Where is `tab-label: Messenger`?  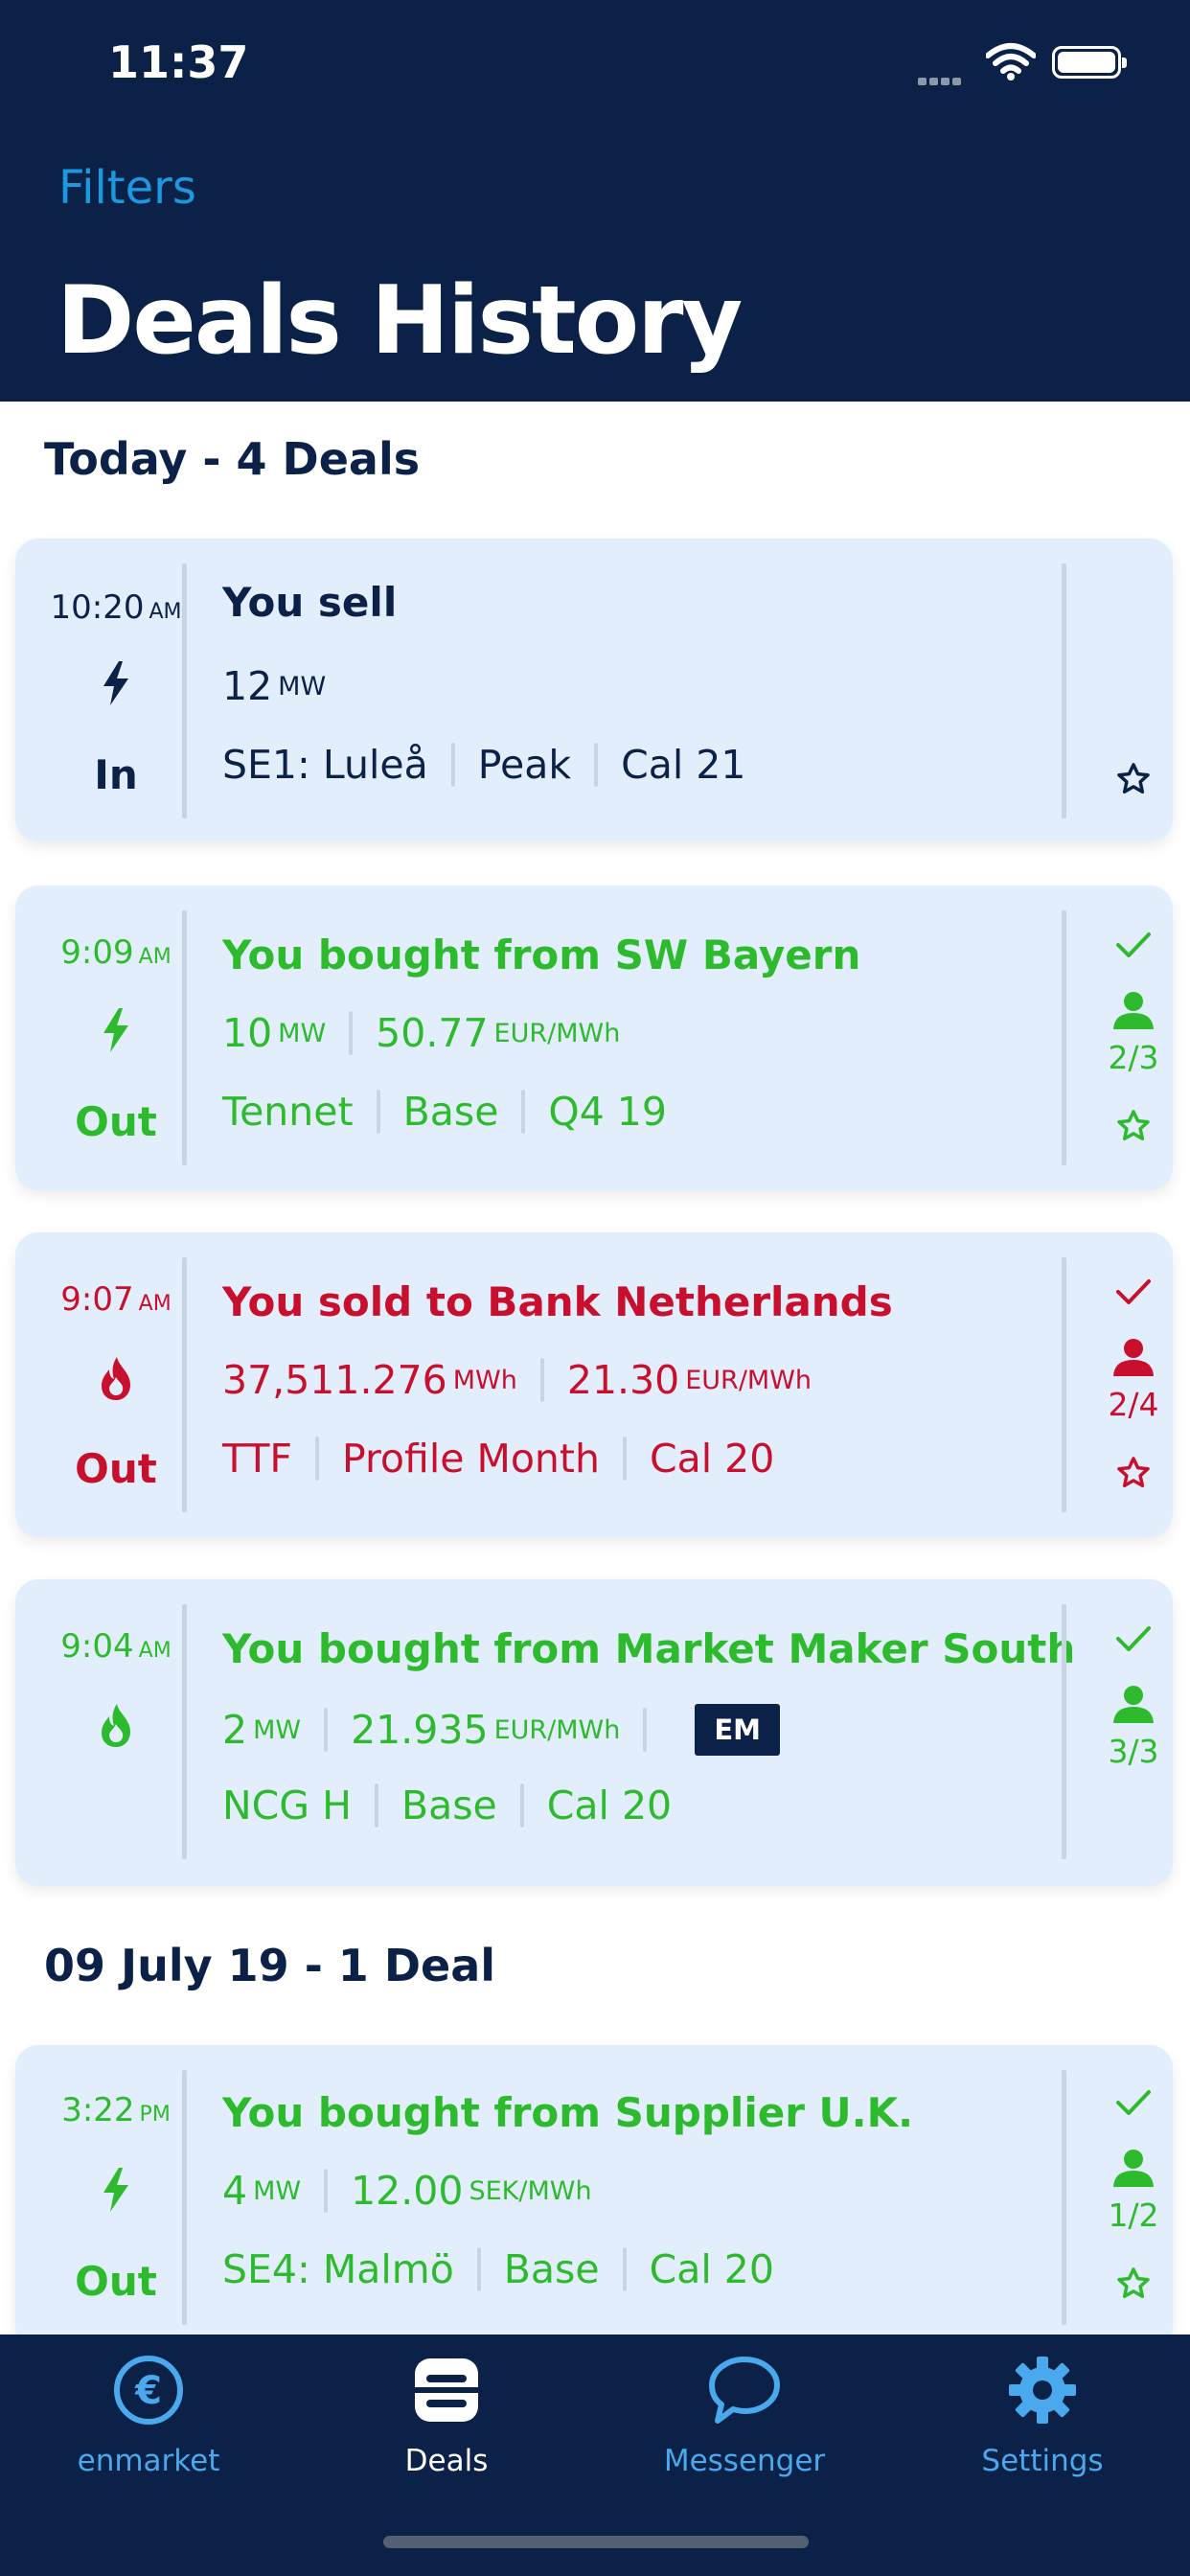 tab-label: Messenger is located at coordinates (745, 2461).